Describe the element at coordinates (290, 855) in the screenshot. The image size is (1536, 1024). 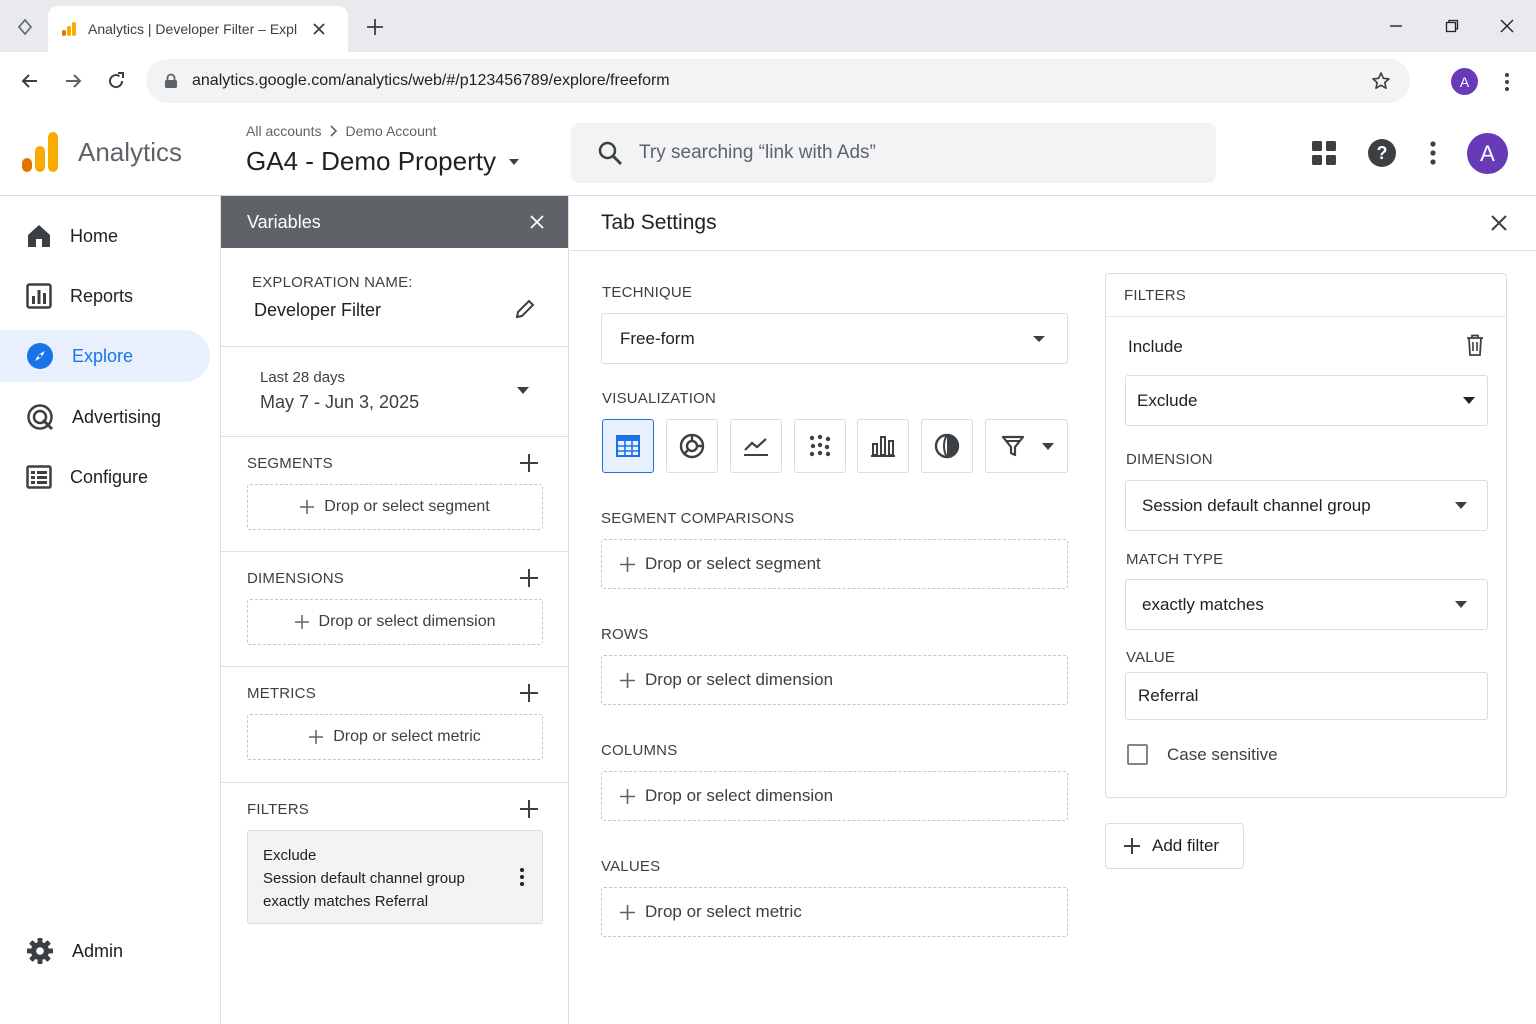
I see `filter-chip-mode: Exclude` at that location.